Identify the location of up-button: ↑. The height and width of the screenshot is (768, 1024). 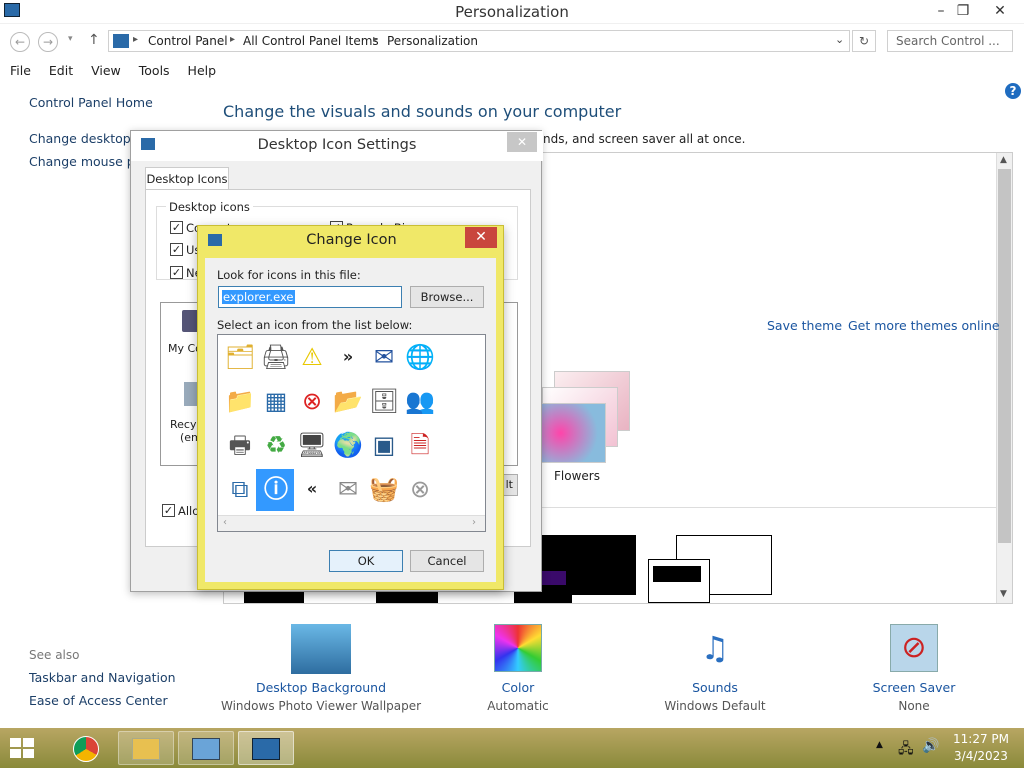
(94, 40).